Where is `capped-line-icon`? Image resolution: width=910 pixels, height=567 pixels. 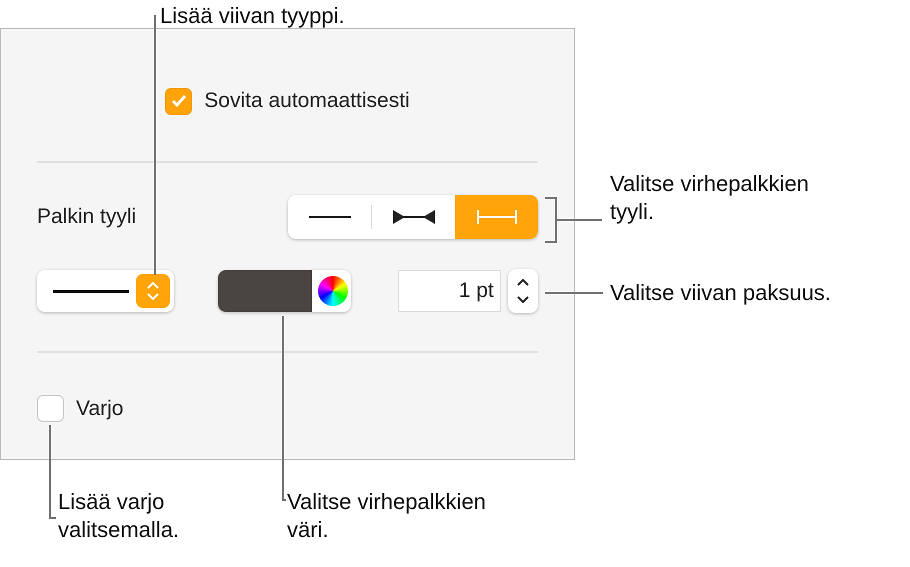 capped-line-icon is located at coordinates (497, 217).